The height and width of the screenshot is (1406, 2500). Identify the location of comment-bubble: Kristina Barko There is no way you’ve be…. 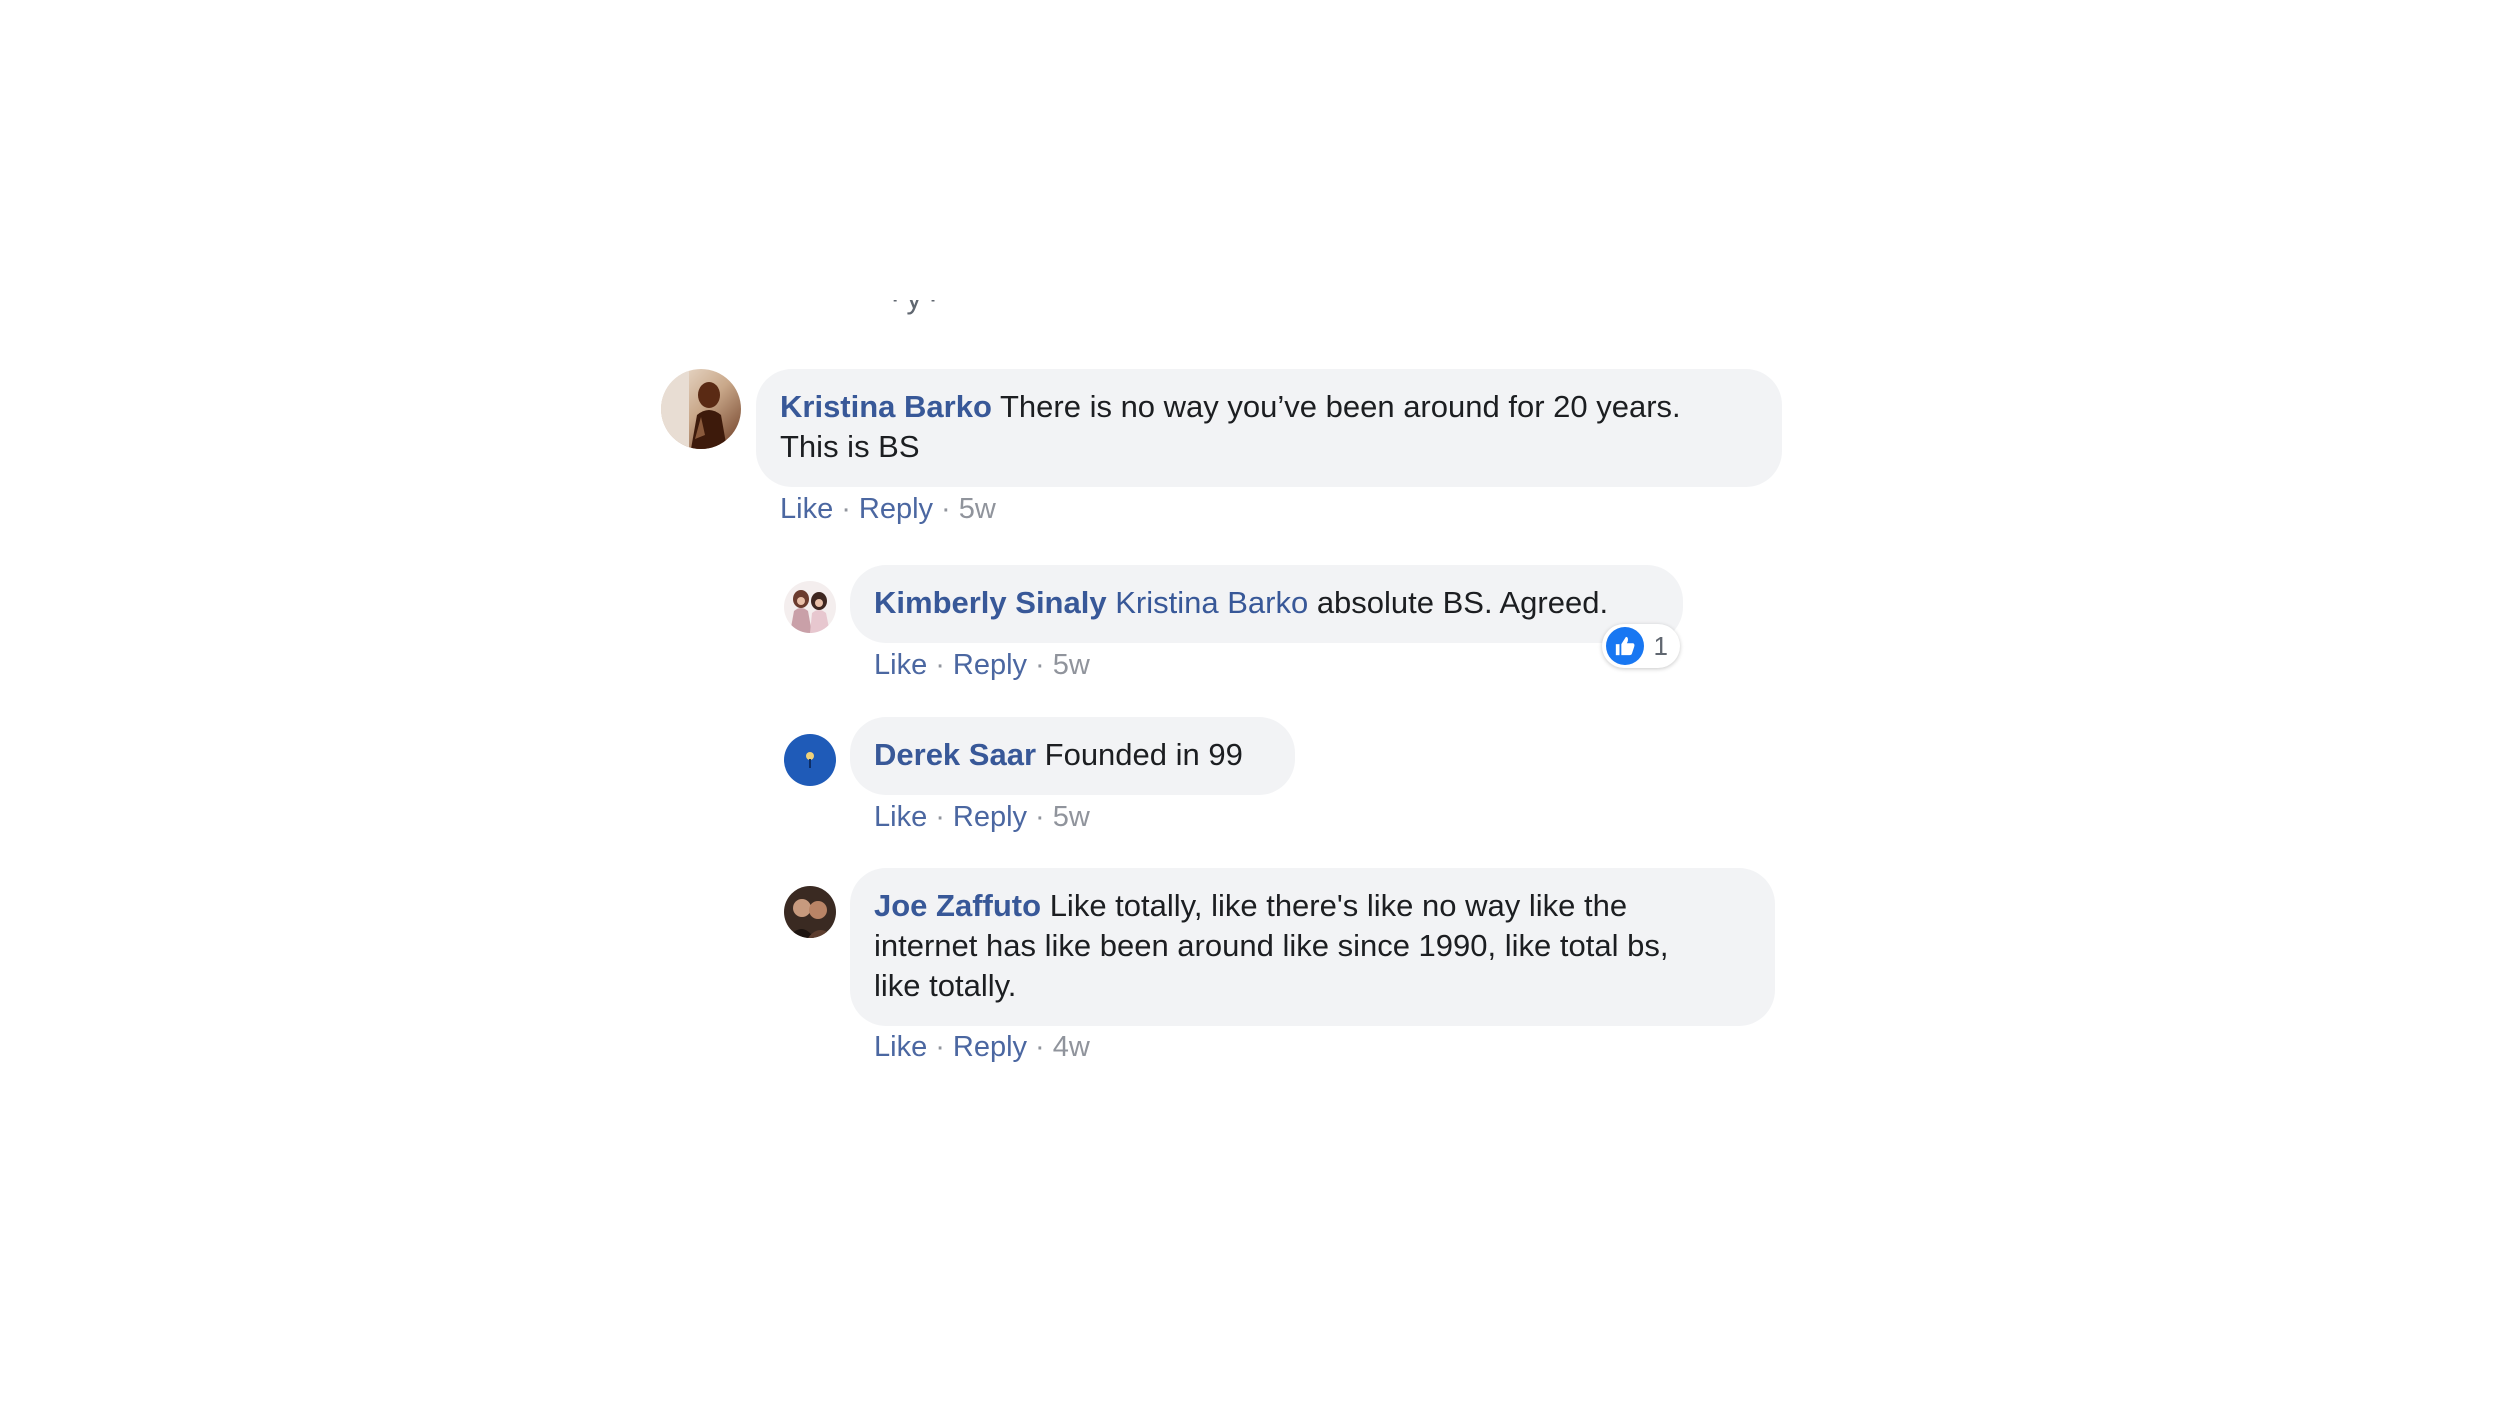
(1269, 428).